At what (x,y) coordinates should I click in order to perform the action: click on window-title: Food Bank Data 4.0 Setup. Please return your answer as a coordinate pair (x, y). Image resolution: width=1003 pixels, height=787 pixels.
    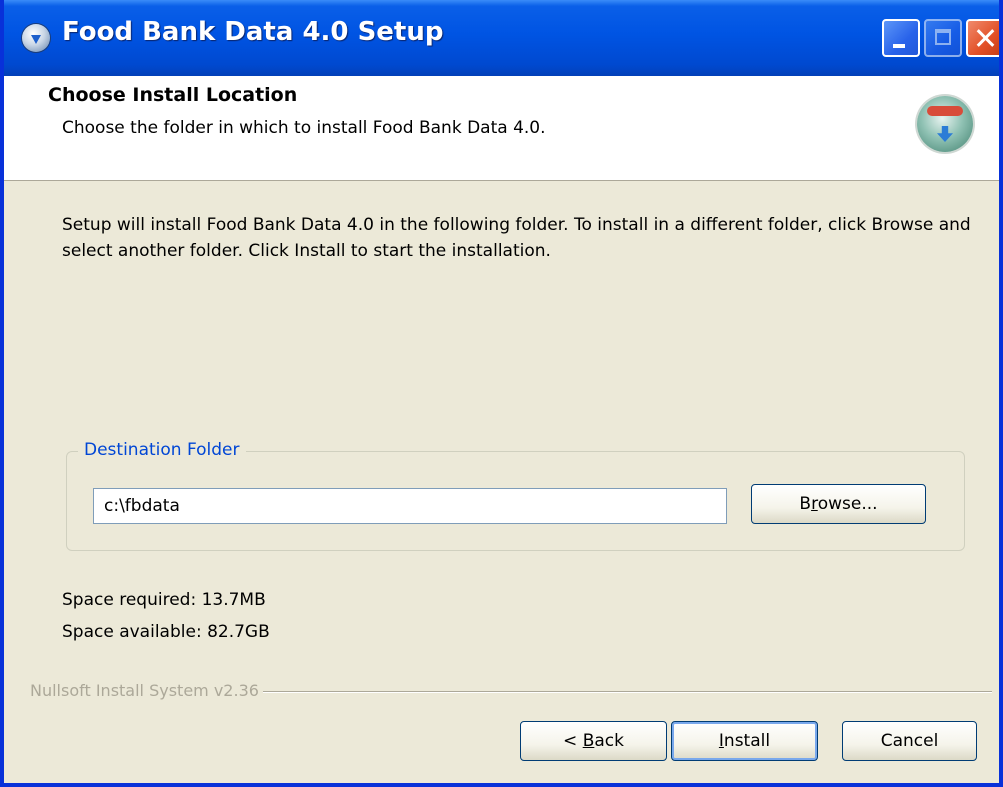
    Looking at the image, I should click on (253, 32).